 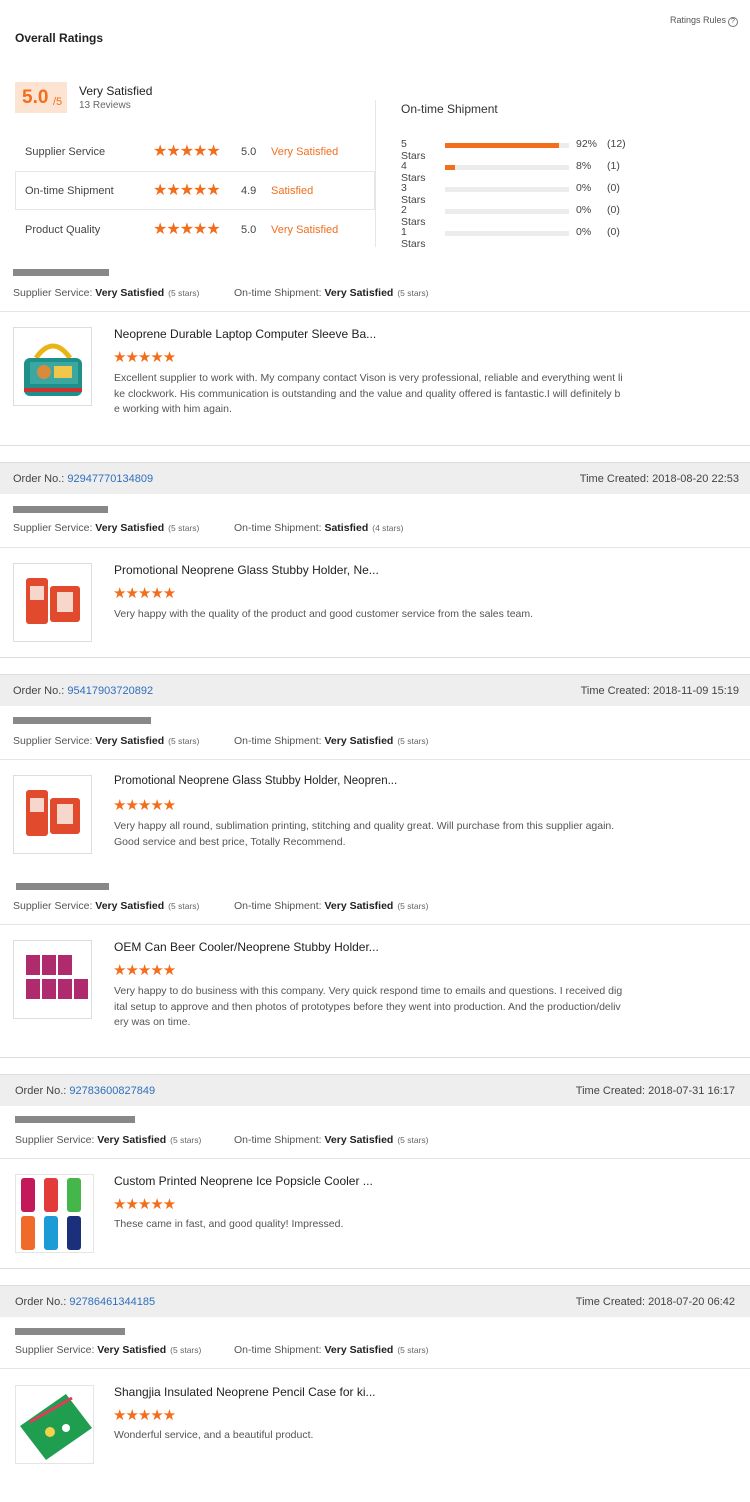 I want to click on bar-count: (0), so click(x=613, y=210).